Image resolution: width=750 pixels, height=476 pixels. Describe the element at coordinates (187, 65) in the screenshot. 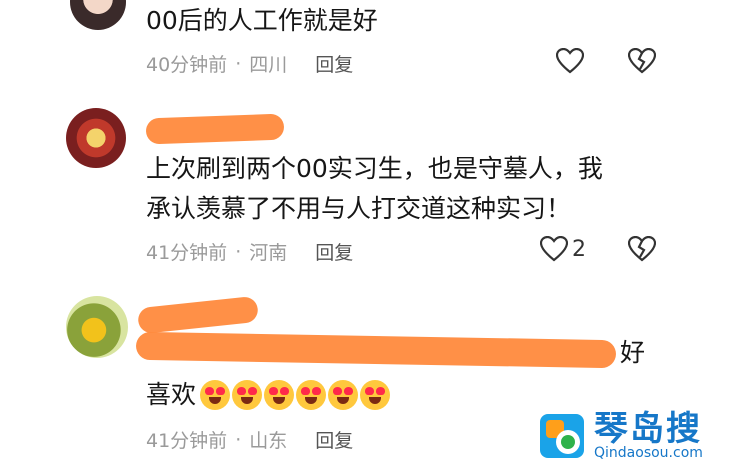

I see `comment-time: 40分钟前` at that location.